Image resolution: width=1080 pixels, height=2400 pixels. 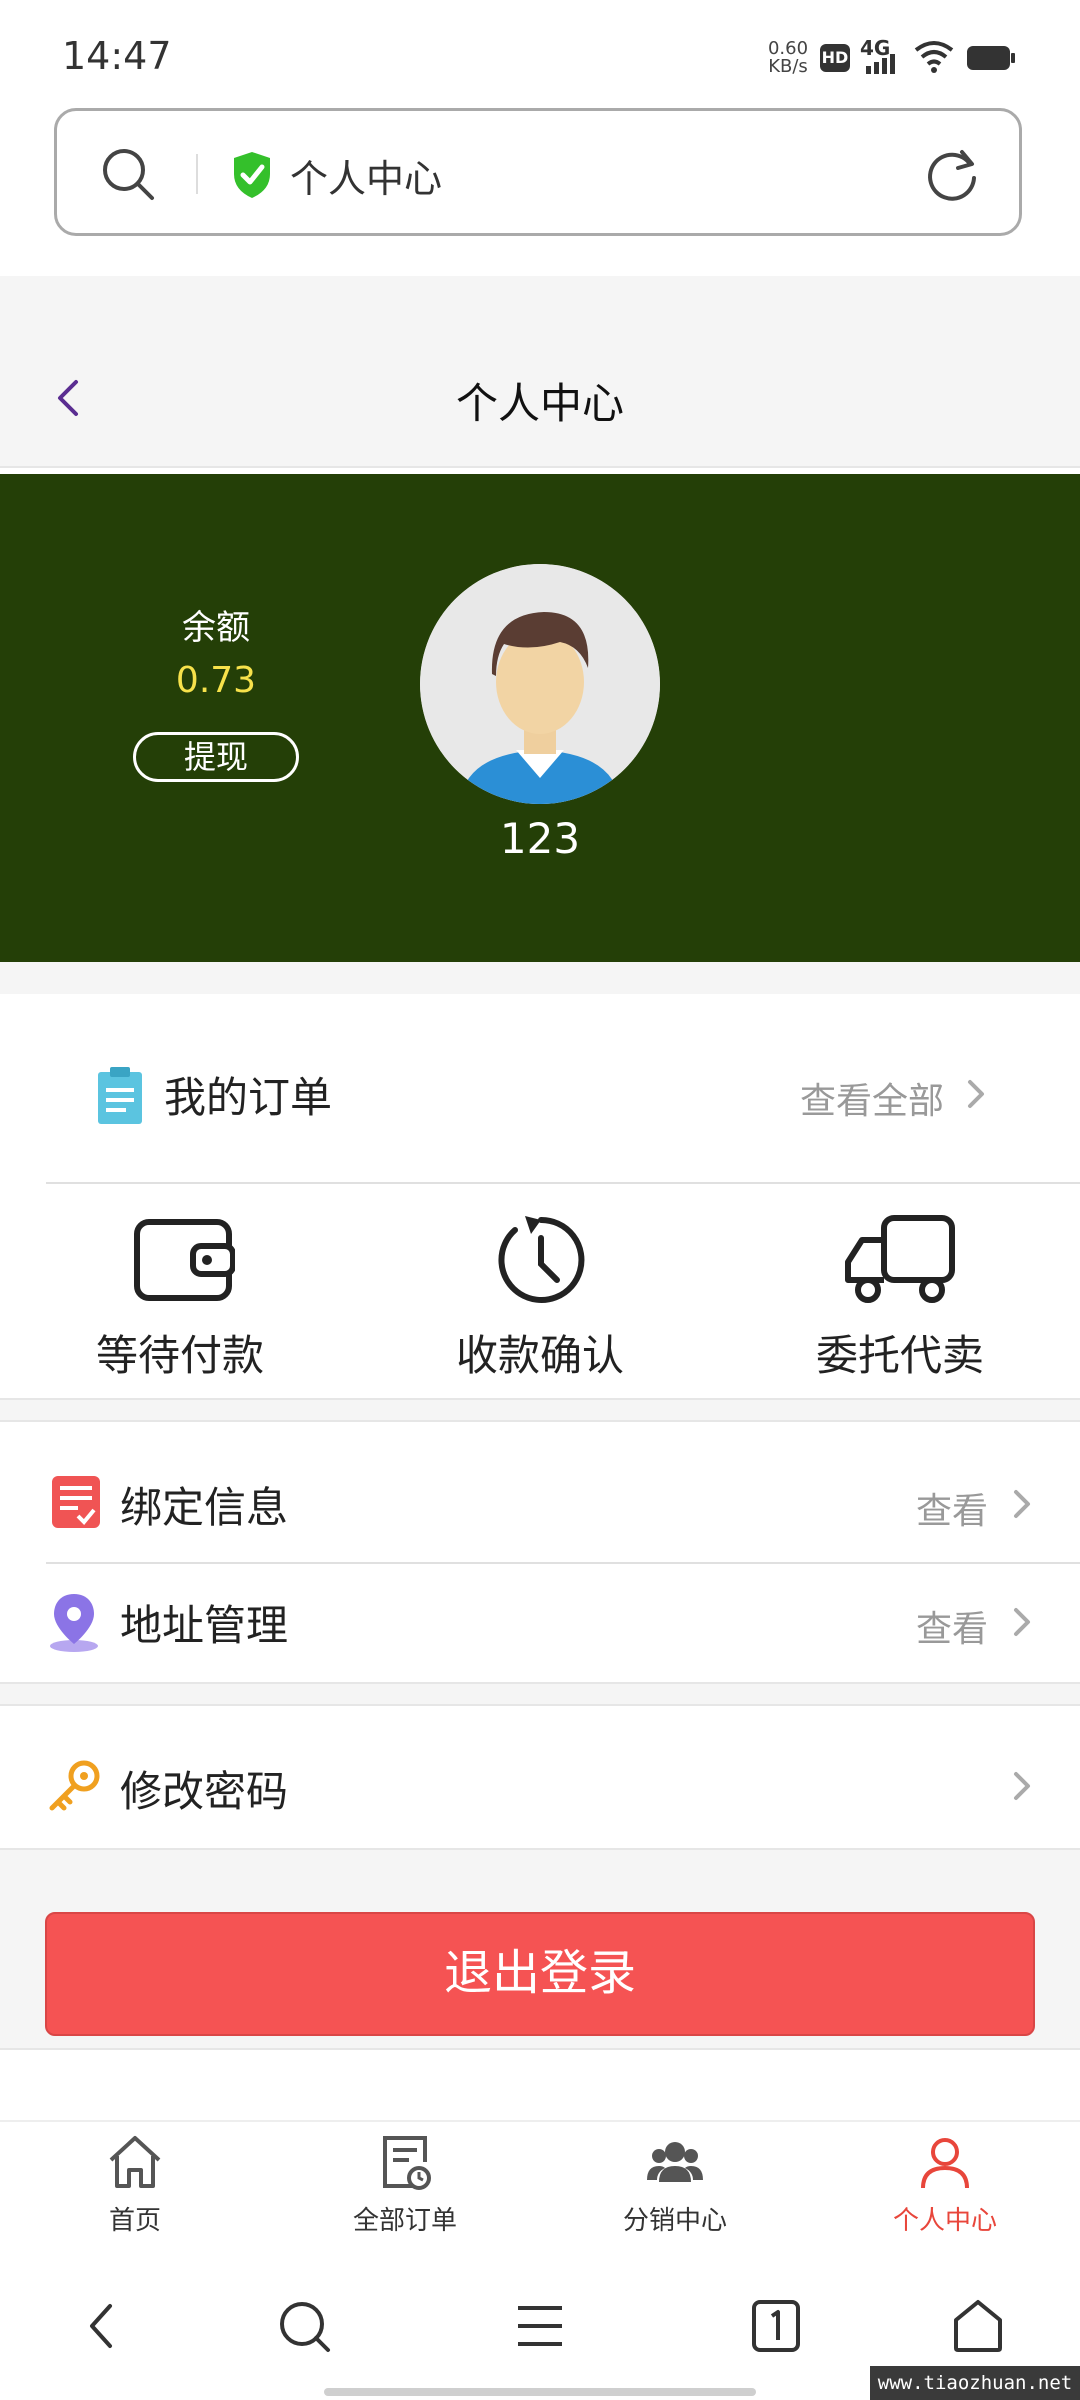 I want to click on status-time: 14:47, so click(x=117, y=56).